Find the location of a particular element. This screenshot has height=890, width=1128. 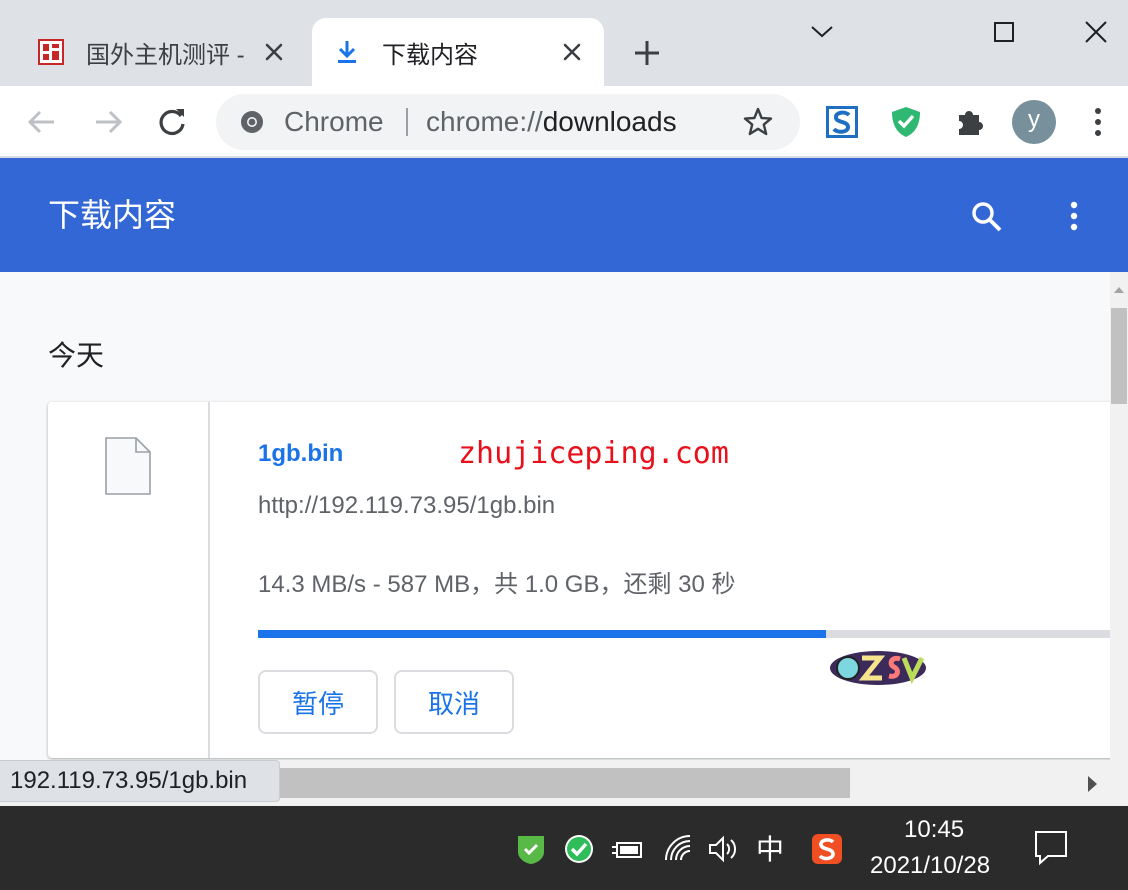

omnibox-separator is located at coordinates (407, 122).